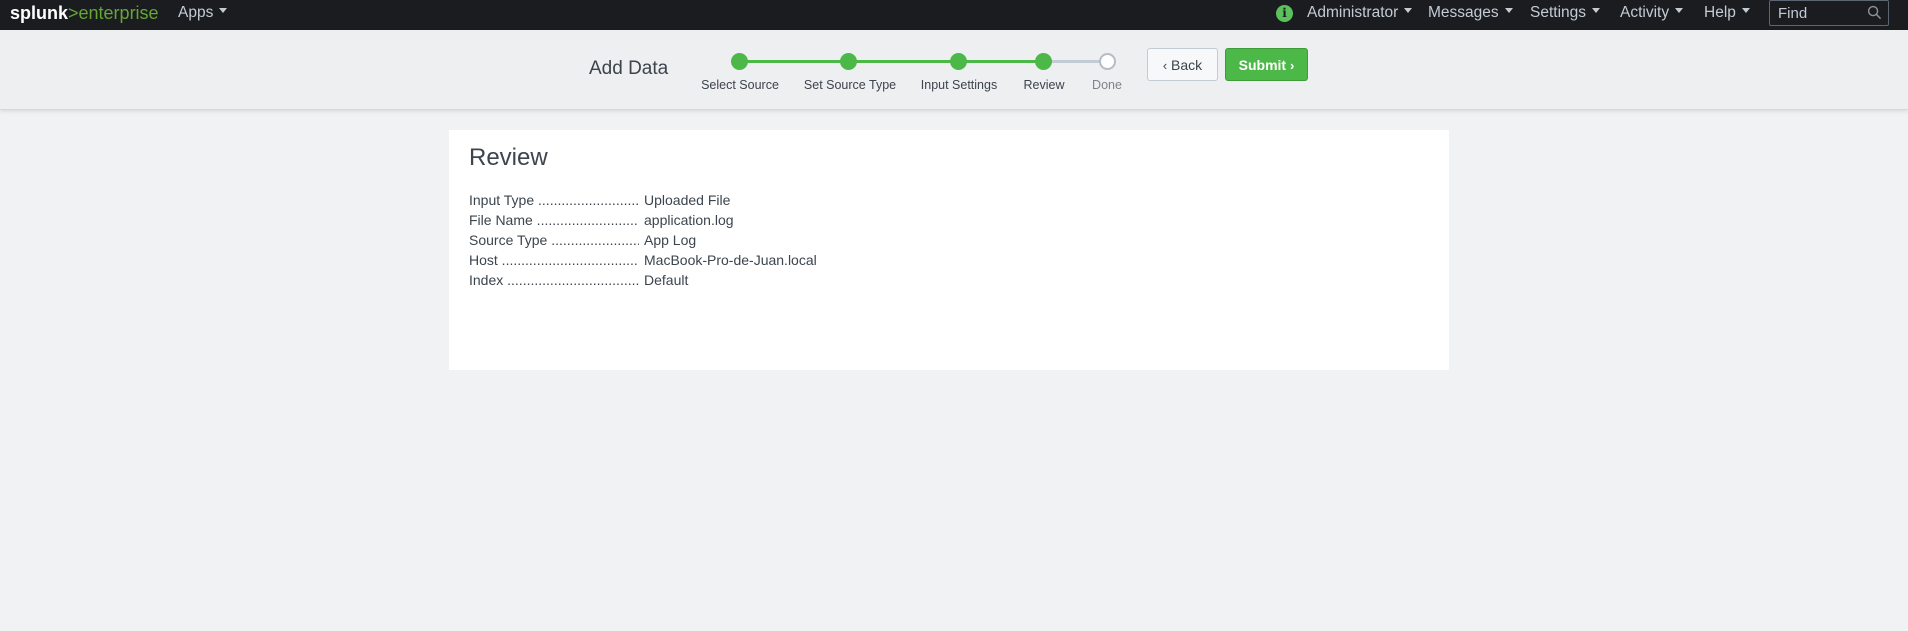 The width and height of the screenshot is (1908, 631). Describe the element at coordinates (1107, 85) in the screenshot. I see `step-label-done: Done` at that location.